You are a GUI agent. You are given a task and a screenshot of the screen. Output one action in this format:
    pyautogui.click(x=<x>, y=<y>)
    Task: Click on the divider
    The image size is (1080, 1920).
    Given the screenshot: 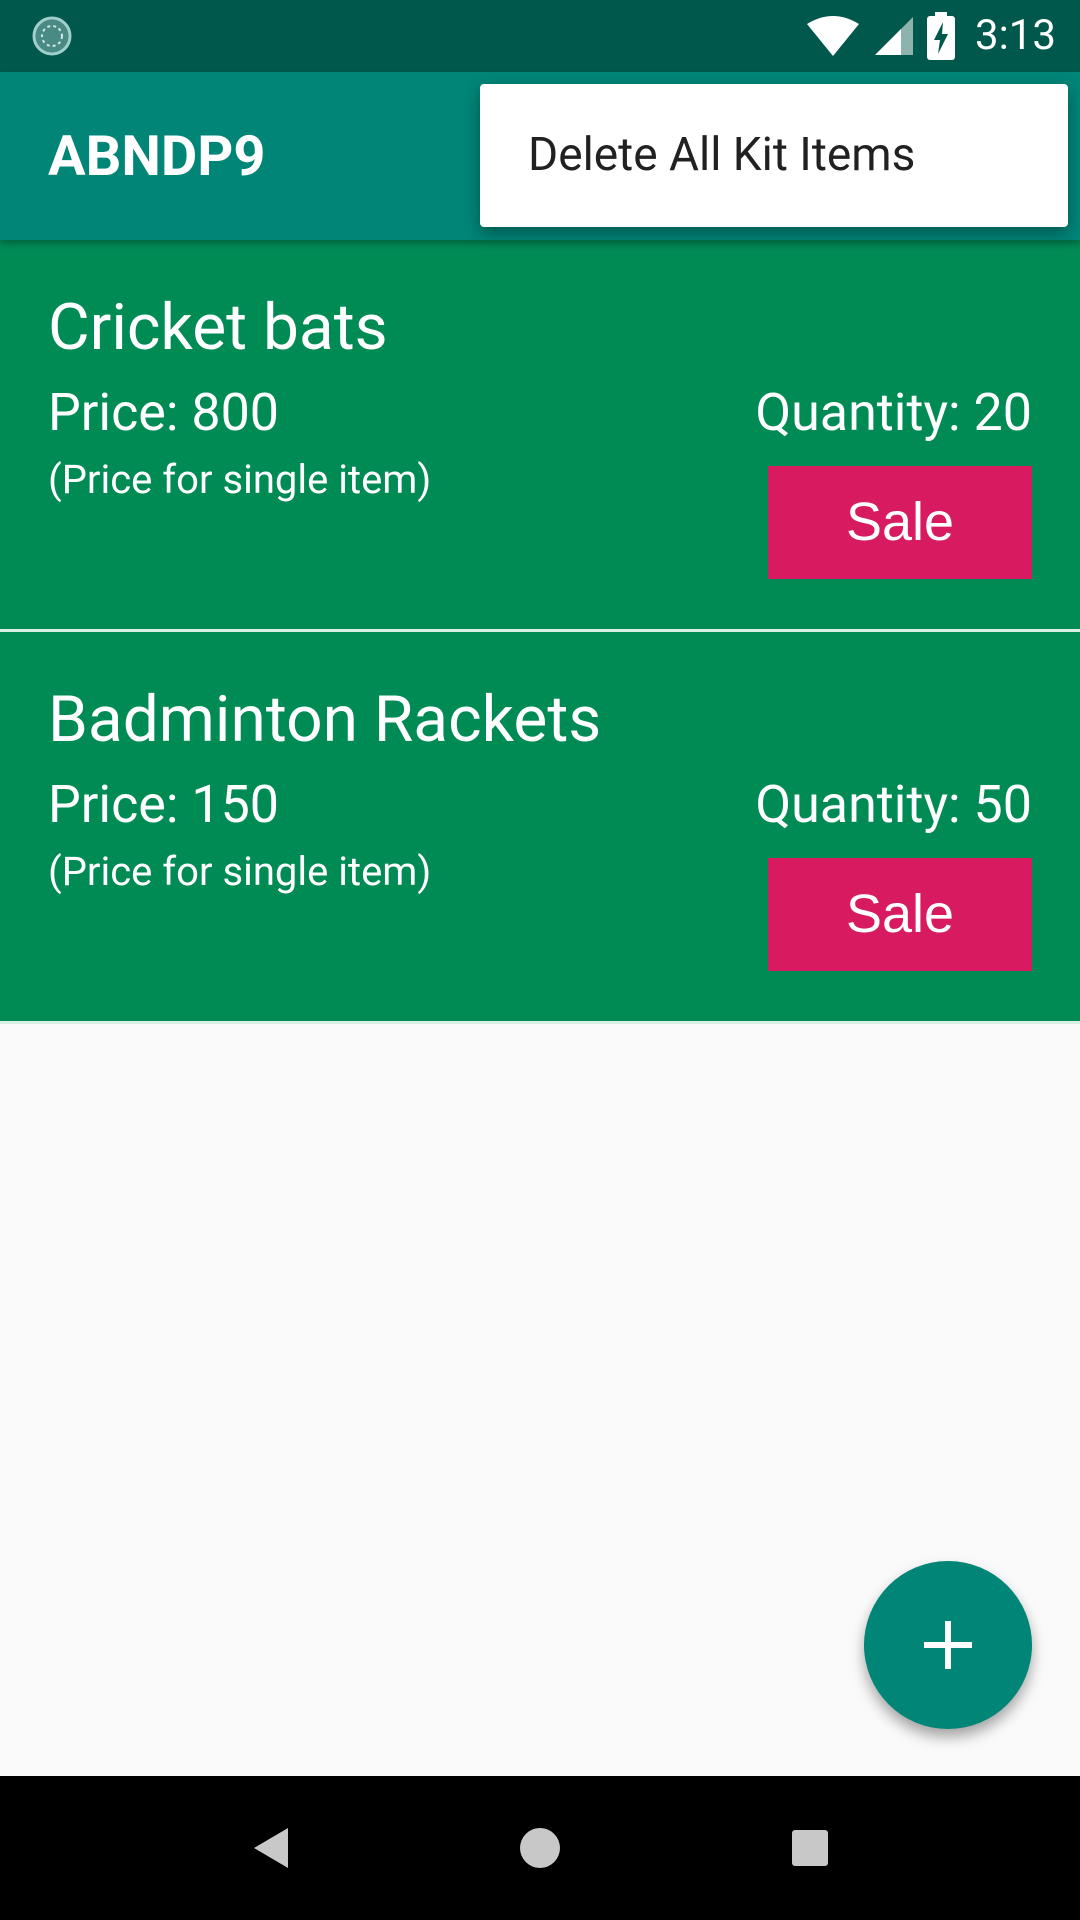 What is the action you would take?
    pyautogui.click(x=540, y=1022)
    